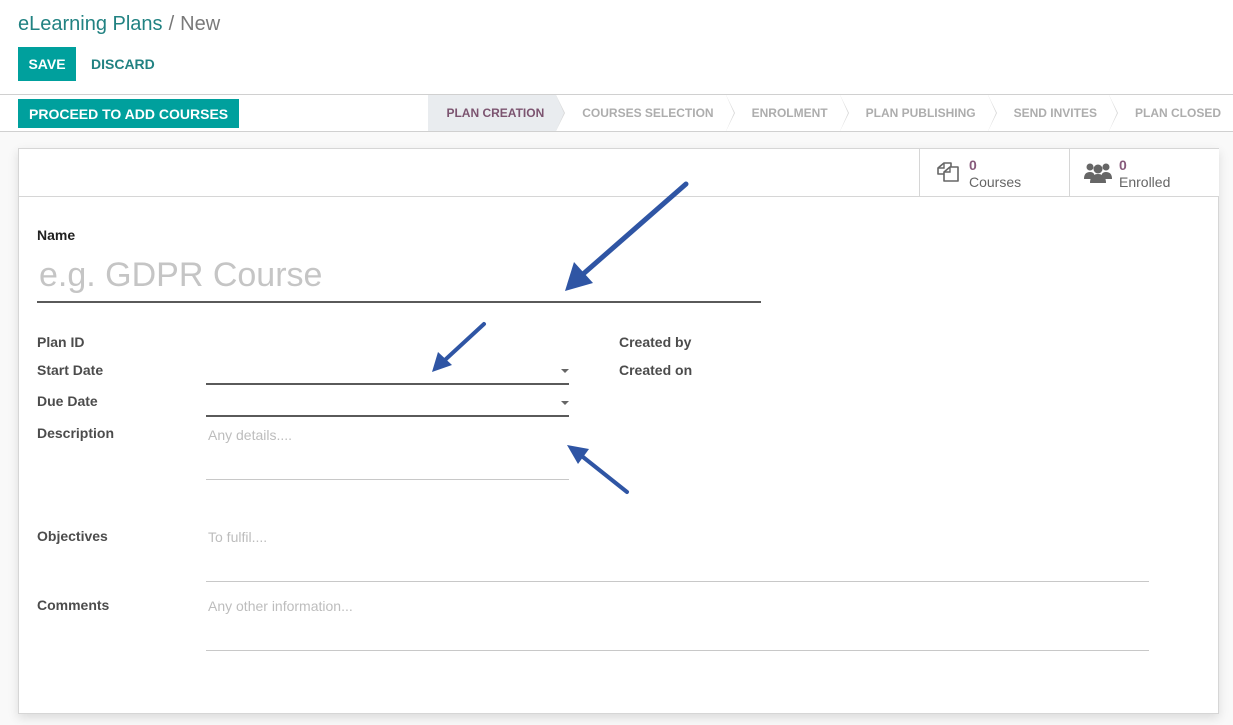 This screenshot has width=1233, height=725. What do you see at coordinates (1170, 113) in the screenshot?
I see `stage-plan-closed: PLAN CLOSED` at bounding box center [1170, 113].